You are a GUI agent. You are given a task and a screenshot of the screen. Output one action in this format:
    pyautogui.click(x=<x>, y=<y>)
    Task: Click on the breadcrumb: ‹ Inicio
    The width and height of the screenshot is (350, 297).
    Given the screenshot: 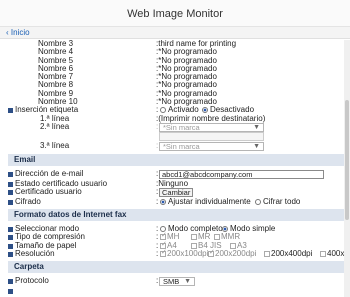 What is the action you would take?
    pyautogui.click(x=175, y=33)
    